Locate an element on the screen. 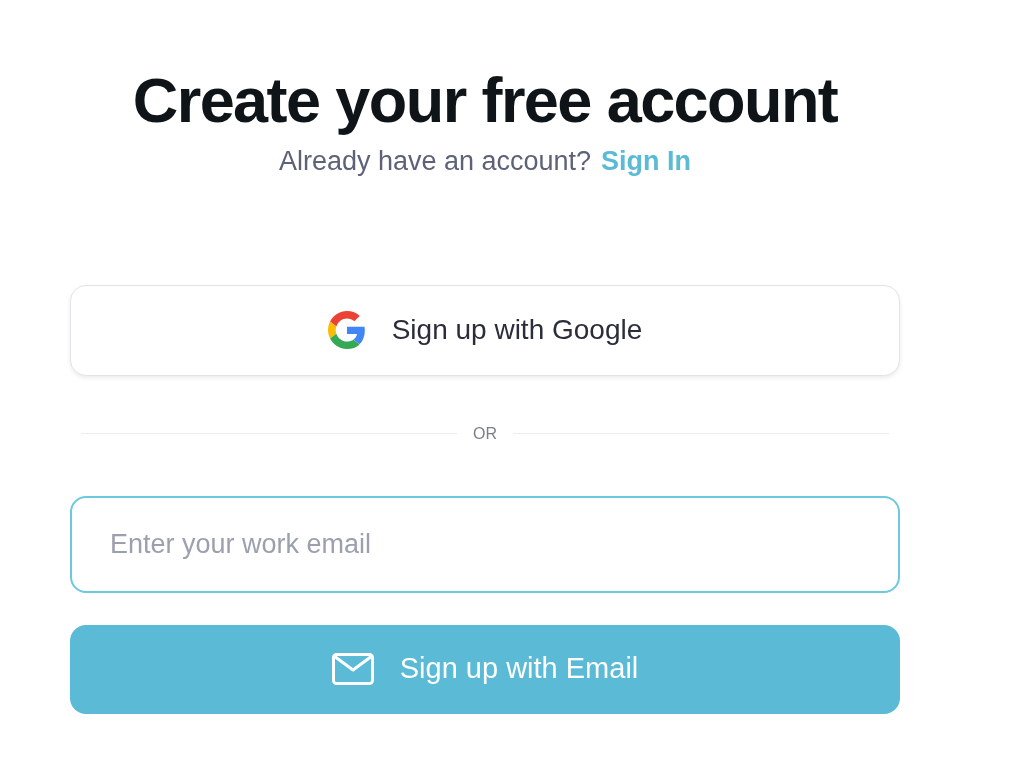  google-logo-icon is located at coordinates (346, 330).